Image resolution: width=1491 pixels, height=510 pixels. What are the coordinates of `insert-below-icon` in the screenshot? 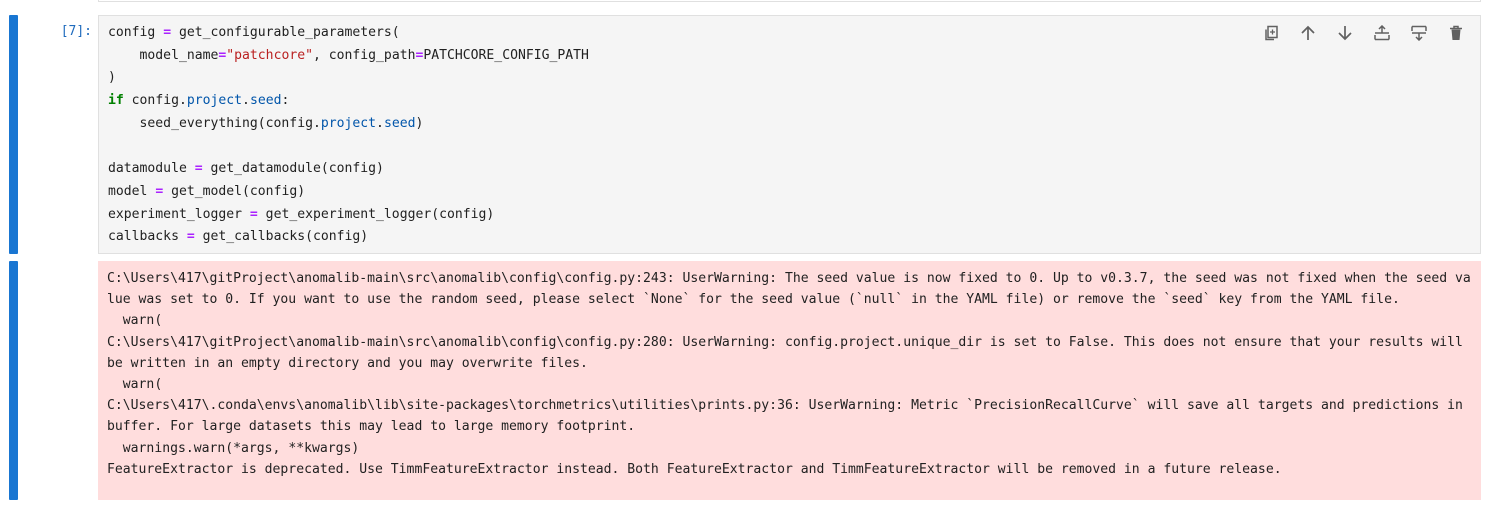 It's located at (1418, 33).